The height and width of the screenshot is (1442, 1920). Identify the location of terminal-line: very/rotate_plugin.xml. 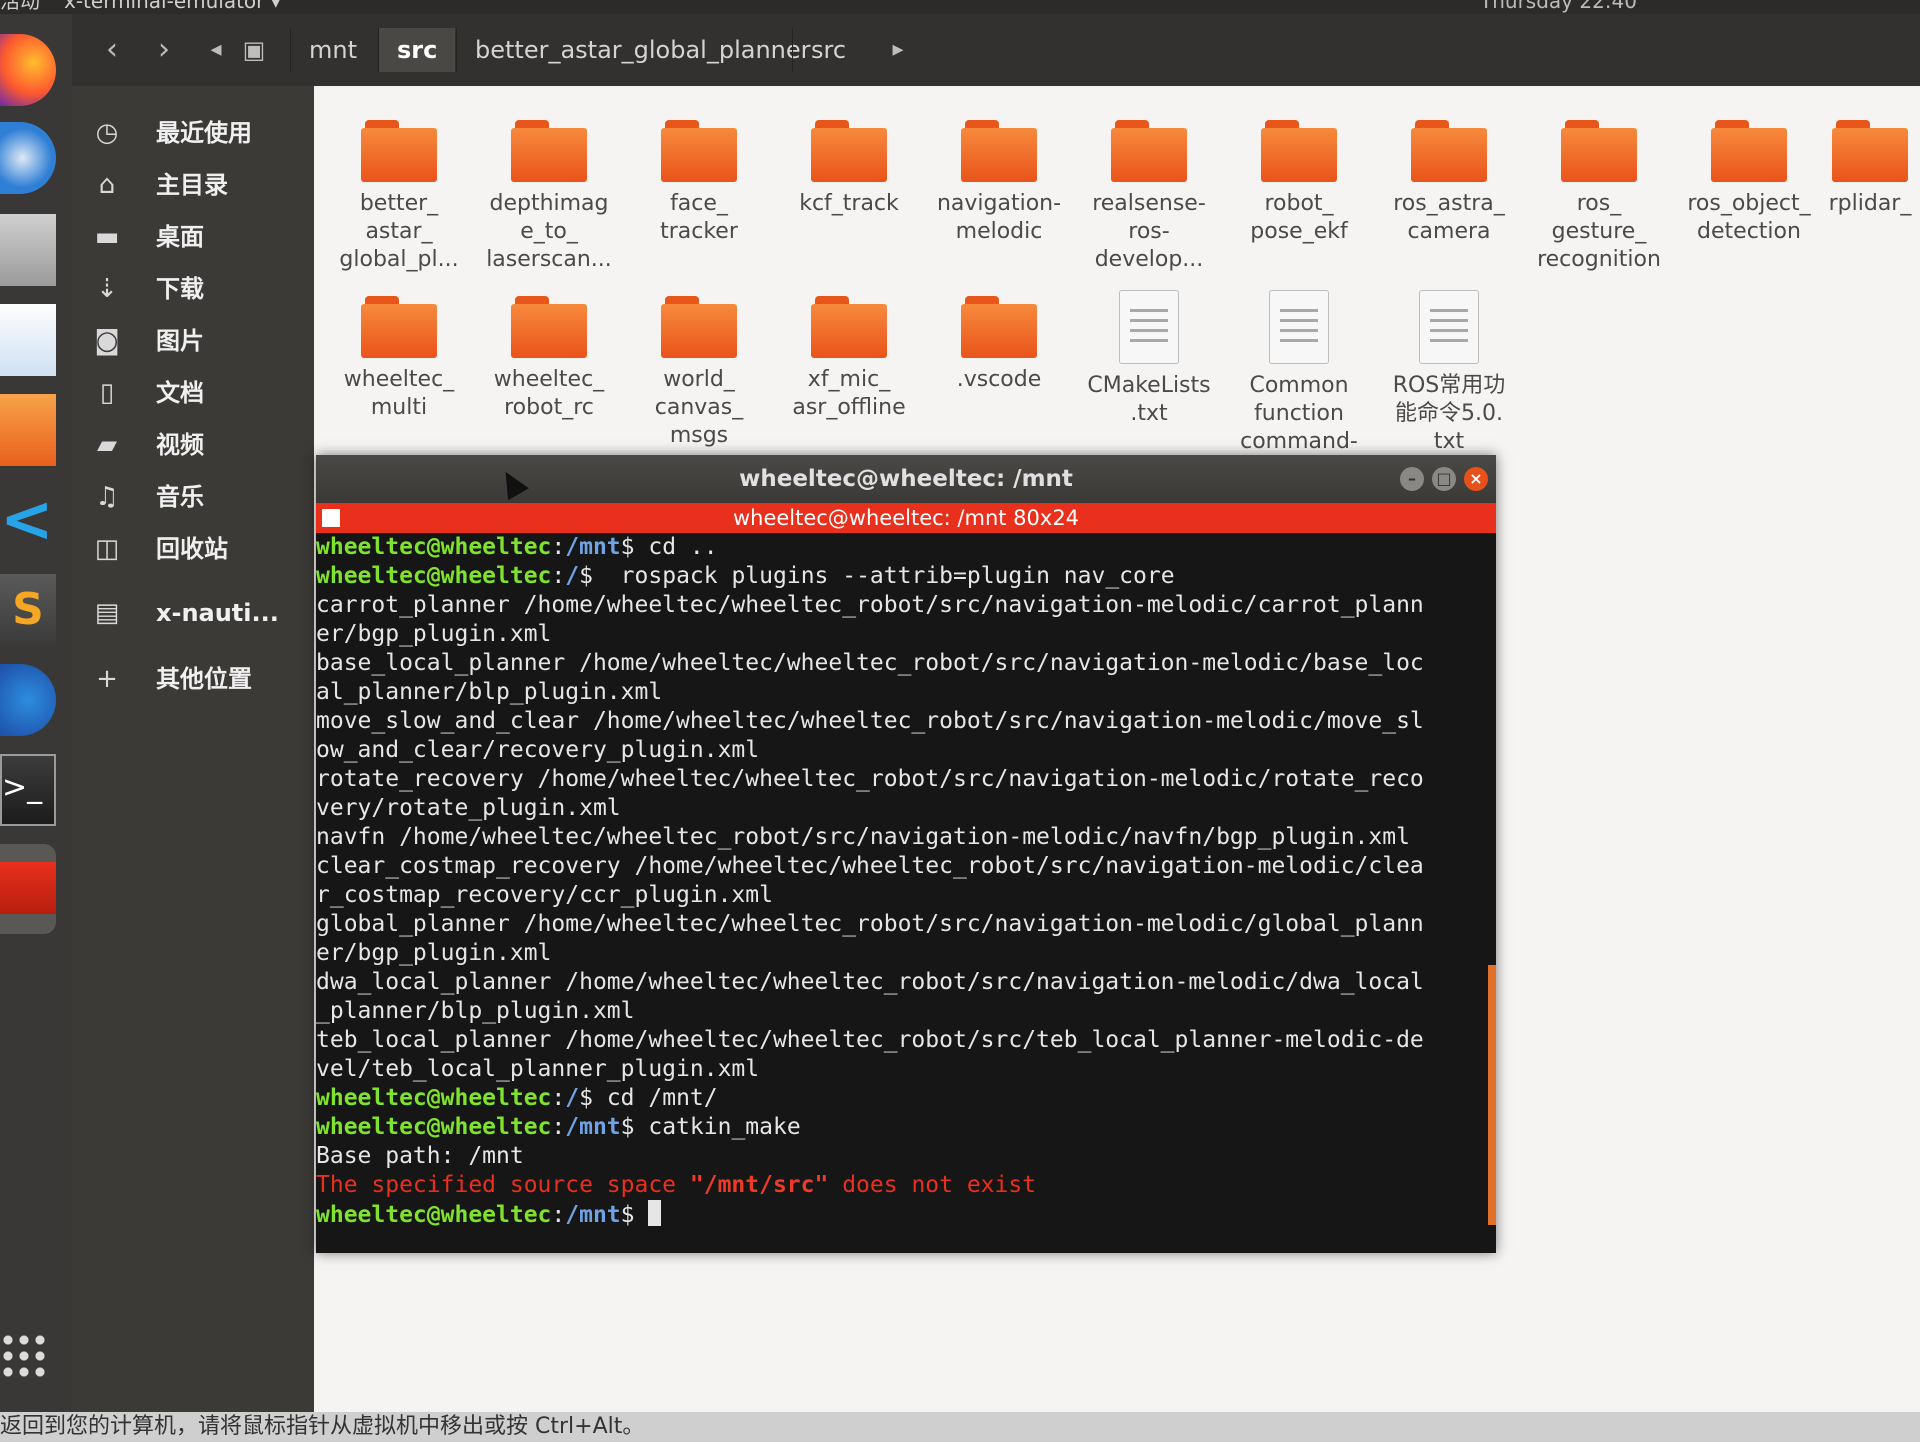
(902, 808).